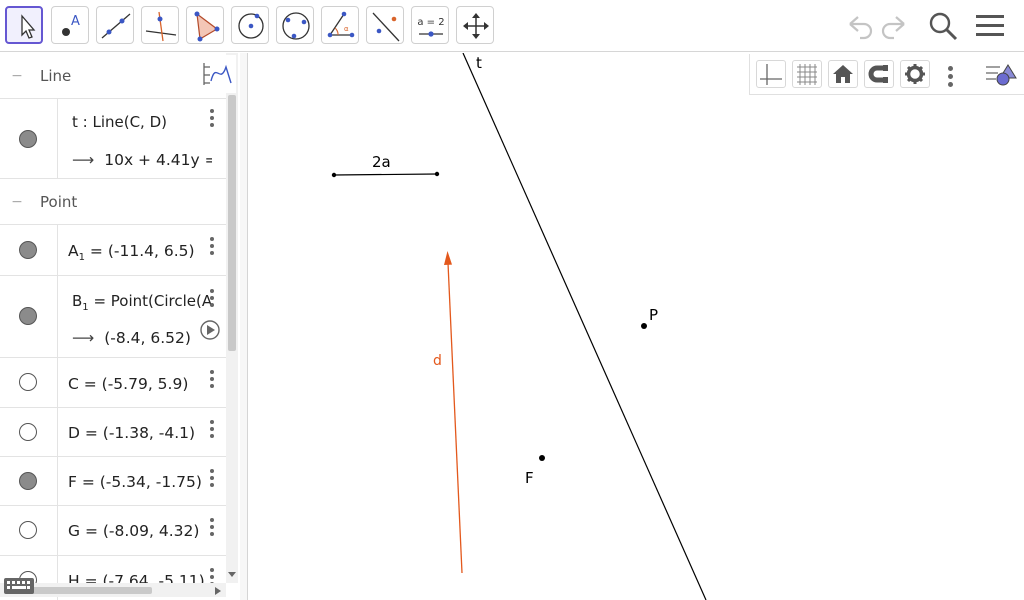 This screenshot has height=600, width=1024. What do you see at coordinates (430, 25) in the screenshot?
I see `slider-tool-button: a = 2` at bounding box center [430, 25].